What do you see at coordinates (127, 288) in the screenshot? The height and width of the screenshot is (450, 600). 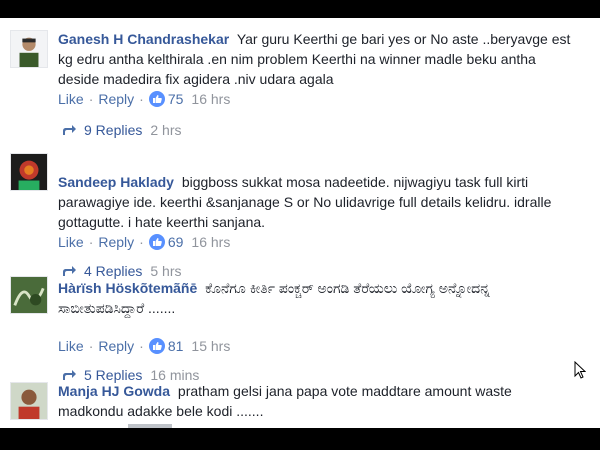 I see `comment-author: Hàrïsh Höskõtemãñē` at bounding box center [127, 288].